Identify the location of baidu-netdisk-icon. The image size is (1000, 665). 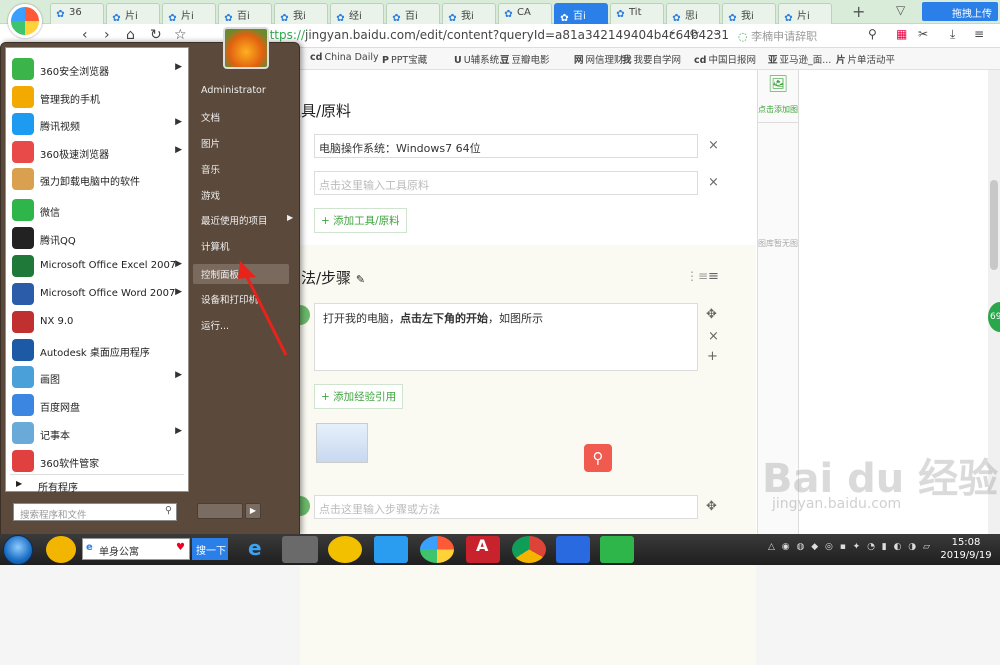
(573, 549).